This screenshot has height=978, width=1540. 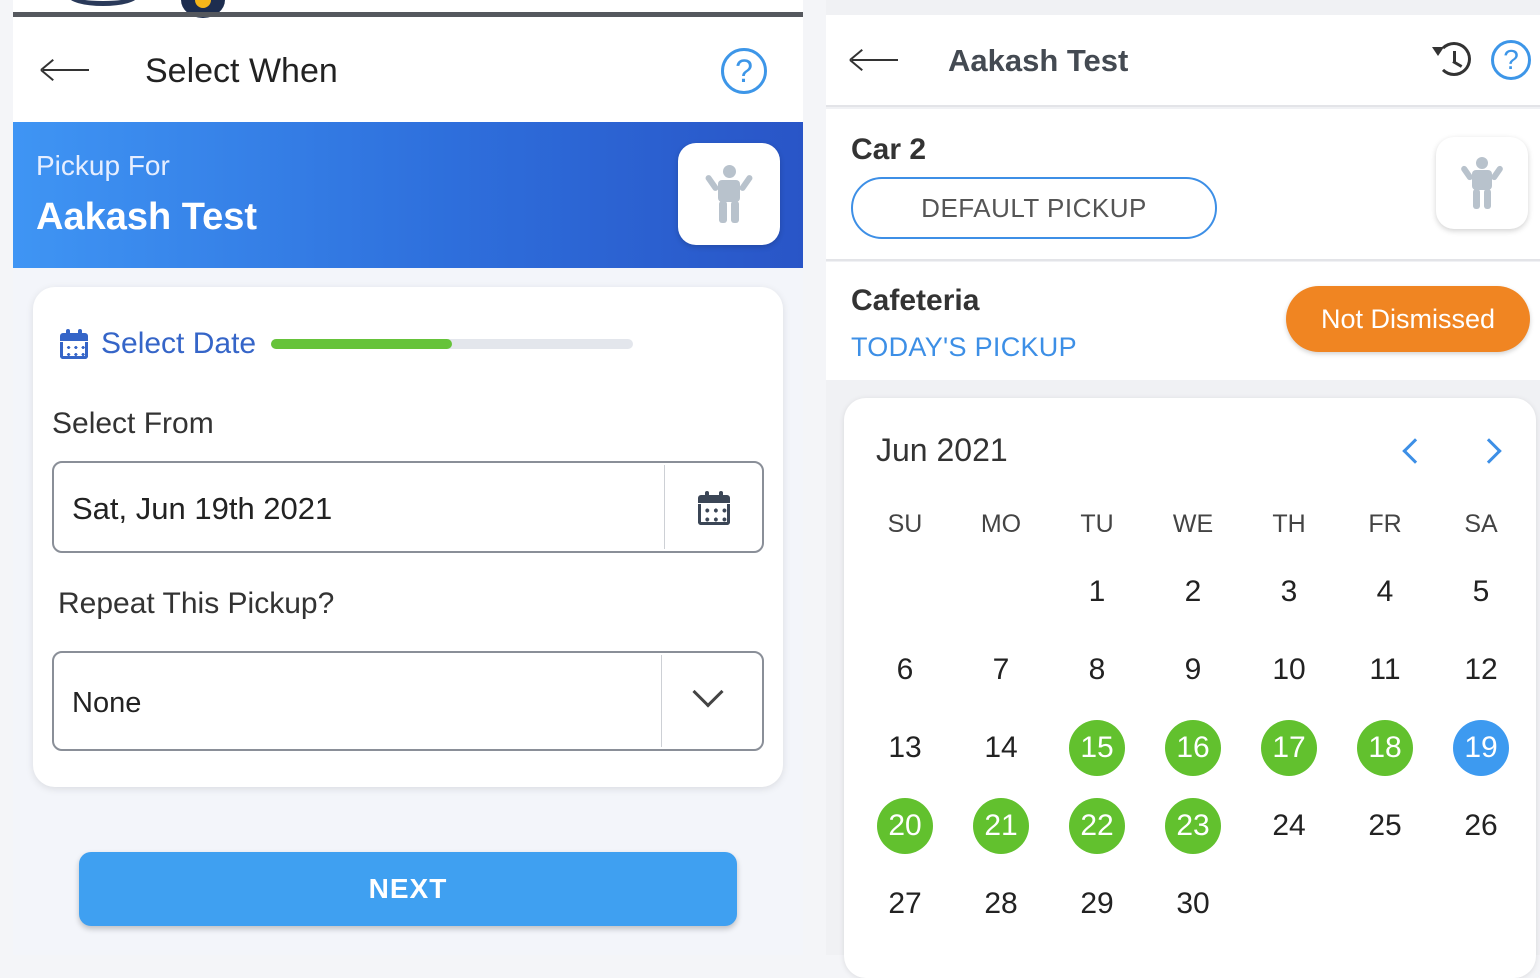 I want to click on calendar-day: 14, so click(x=1001, y=748).